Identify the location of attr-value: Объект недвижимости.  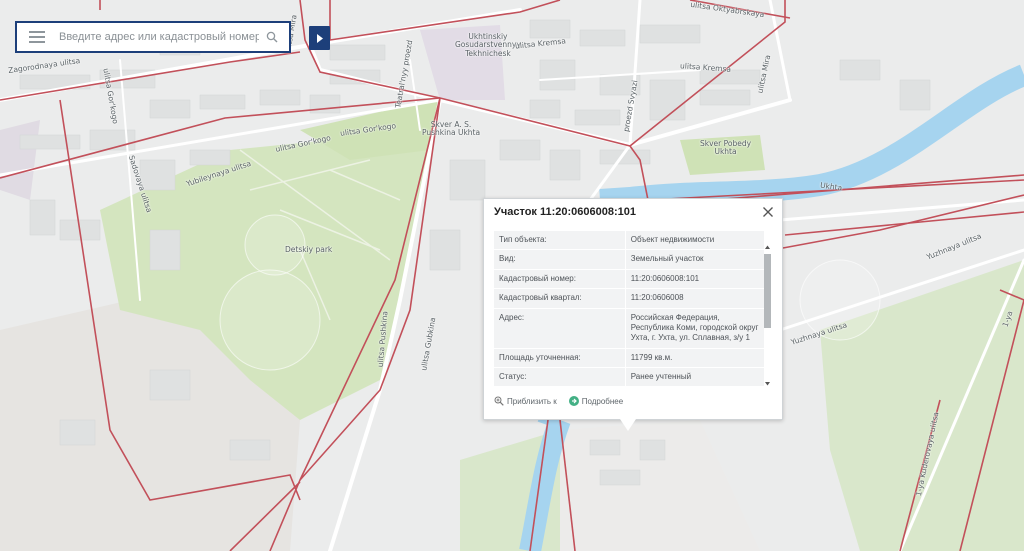
(694, 240).